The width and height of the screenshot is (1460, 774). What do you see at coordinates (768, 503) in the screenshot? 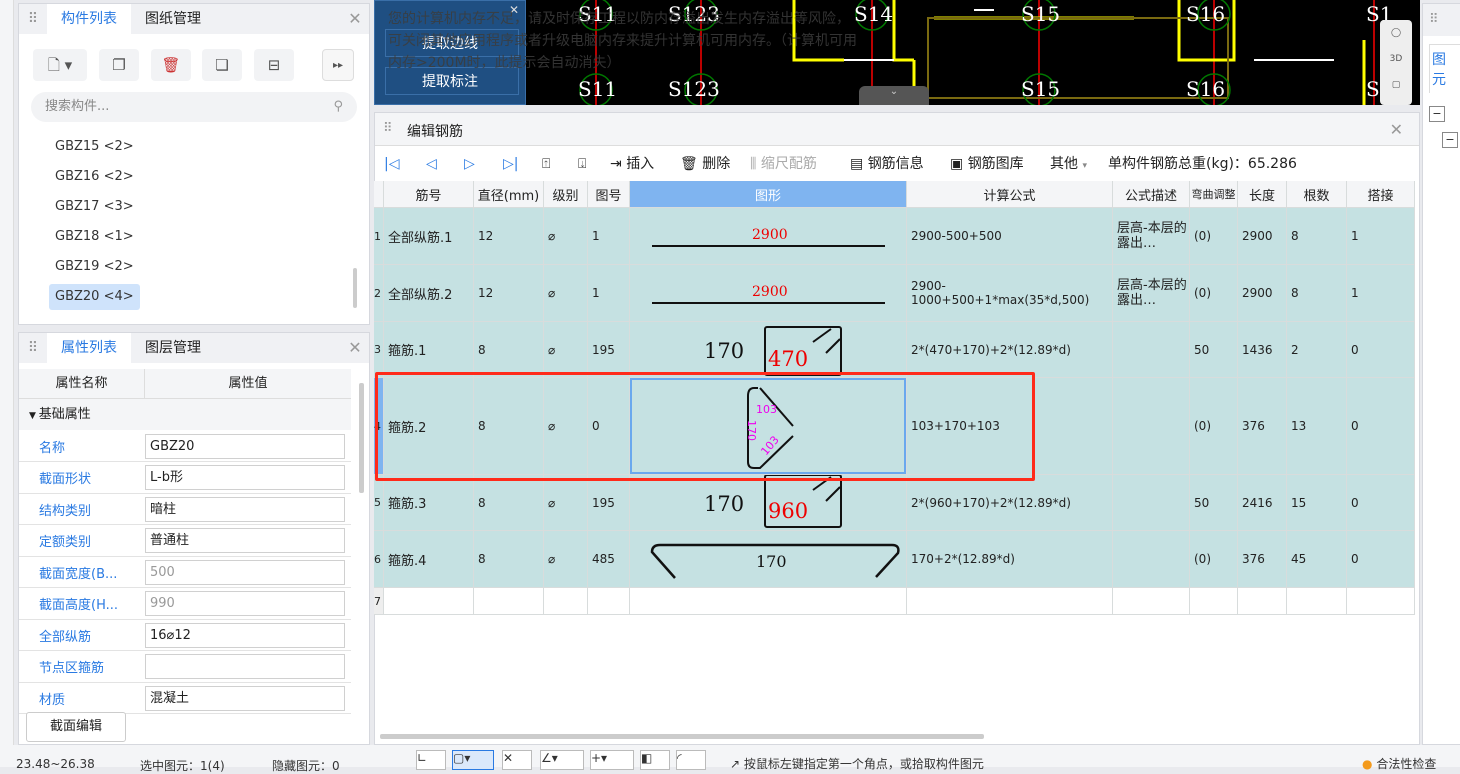
I see `cell-shape: 170 960` at bounding box center [768, 503].